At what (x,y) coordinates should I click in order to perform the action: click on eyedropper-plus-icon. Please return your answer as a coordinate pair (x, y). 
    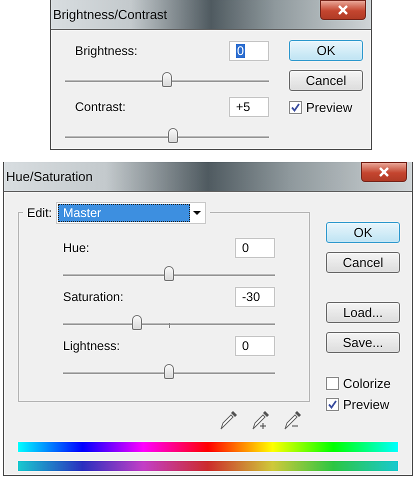
    Looking at the image, I should click on (261, 420).